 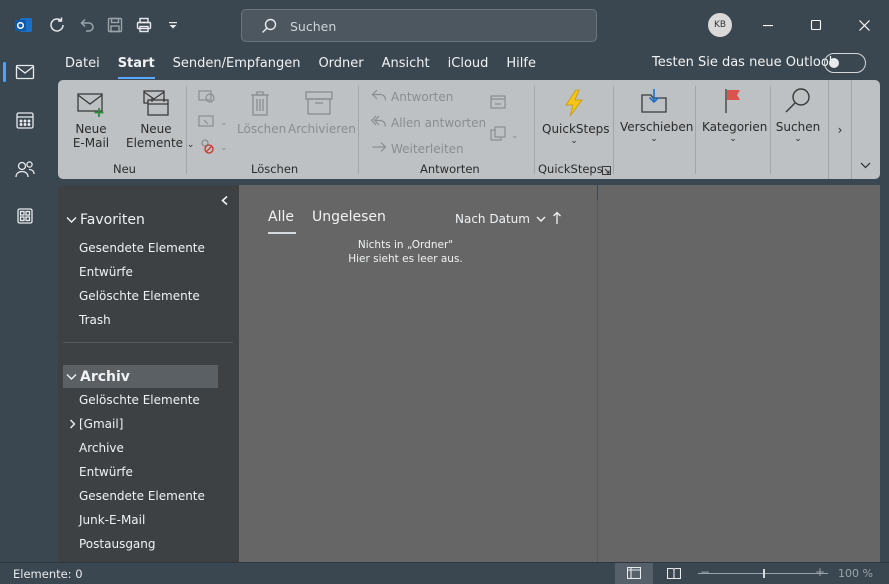 I want to click on favorites-header: Favoriten, so click(x=105, y=220).